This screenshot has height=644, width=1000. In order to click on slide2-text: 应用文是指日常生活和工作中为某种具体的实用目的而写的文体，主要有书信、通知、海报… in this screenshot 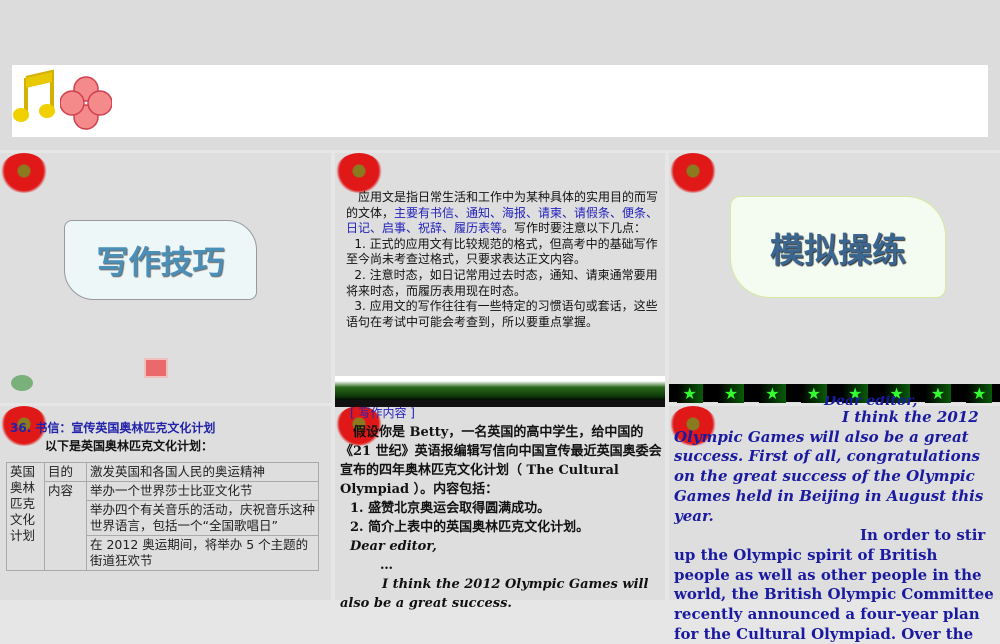, I will do `click(504, 260)`.